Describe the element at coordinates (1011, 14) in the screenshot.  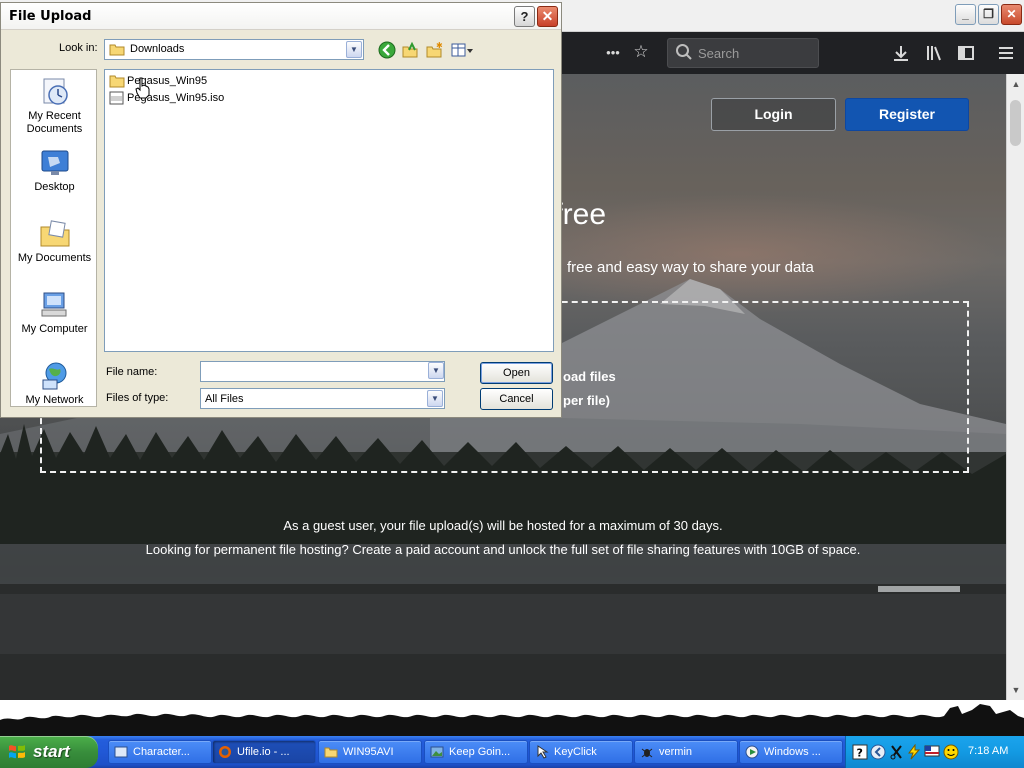
I see `browser-close-button: ✕` at that location.